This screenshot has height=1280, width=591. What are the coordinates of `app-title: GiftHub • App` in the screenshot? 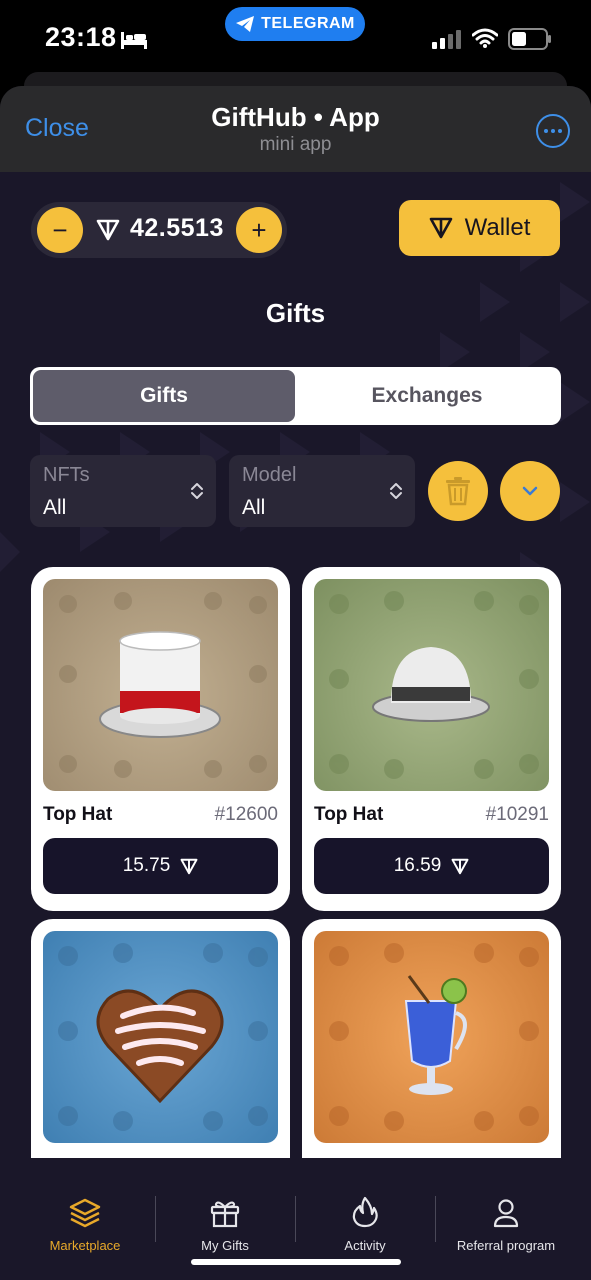 It's located at (295, 117).